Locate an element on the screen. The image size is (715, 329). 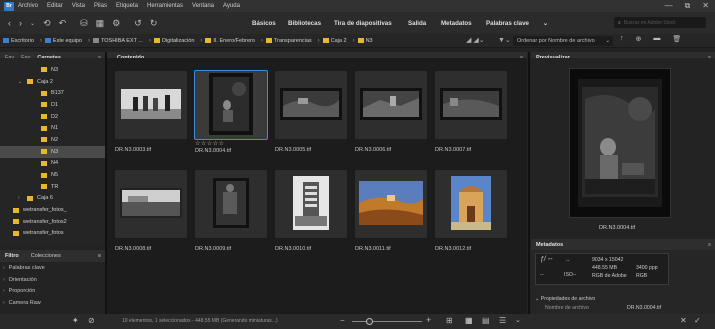
menu-herramientas: Herramientas is located at coordinates (165, 6).